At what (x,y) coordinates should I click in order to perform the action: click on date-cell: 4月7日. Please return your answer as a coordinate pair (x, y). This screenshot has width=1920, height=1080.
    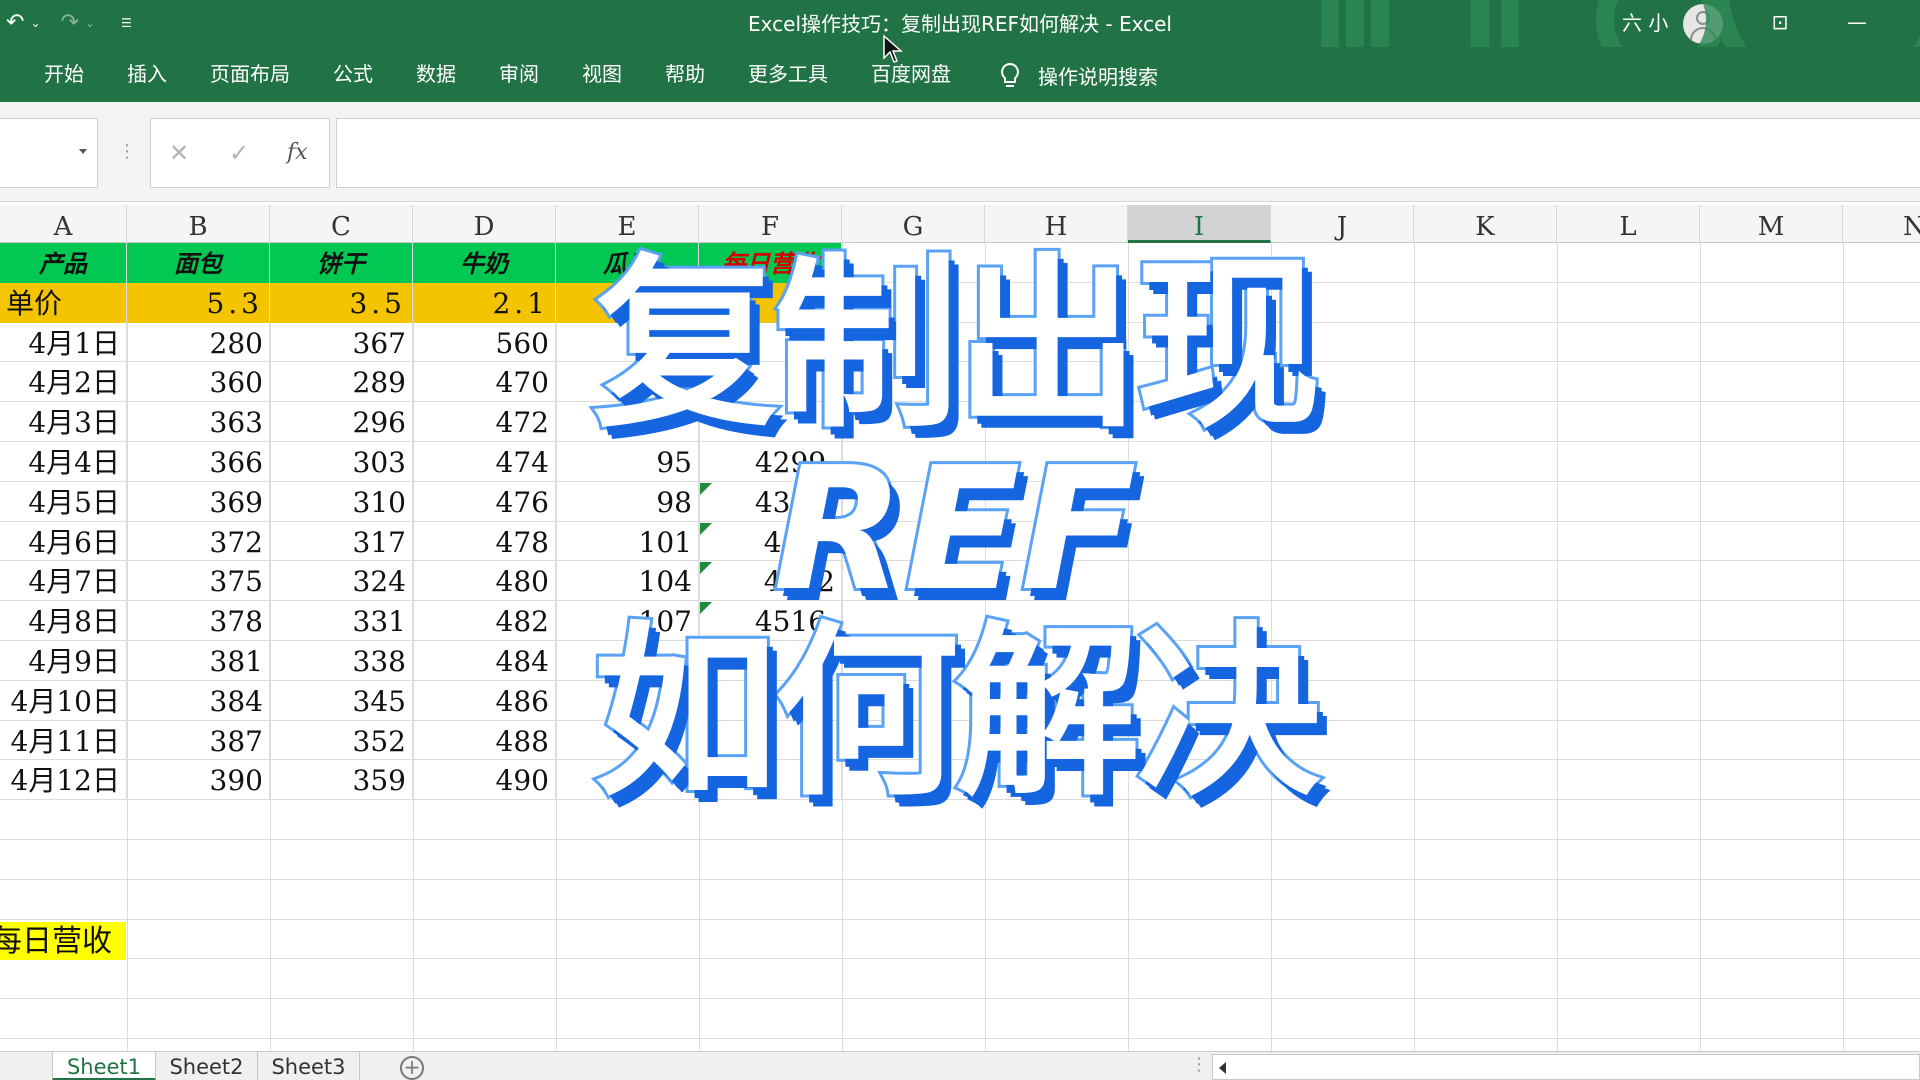
    Looking at the image, I should click on (63, 581).